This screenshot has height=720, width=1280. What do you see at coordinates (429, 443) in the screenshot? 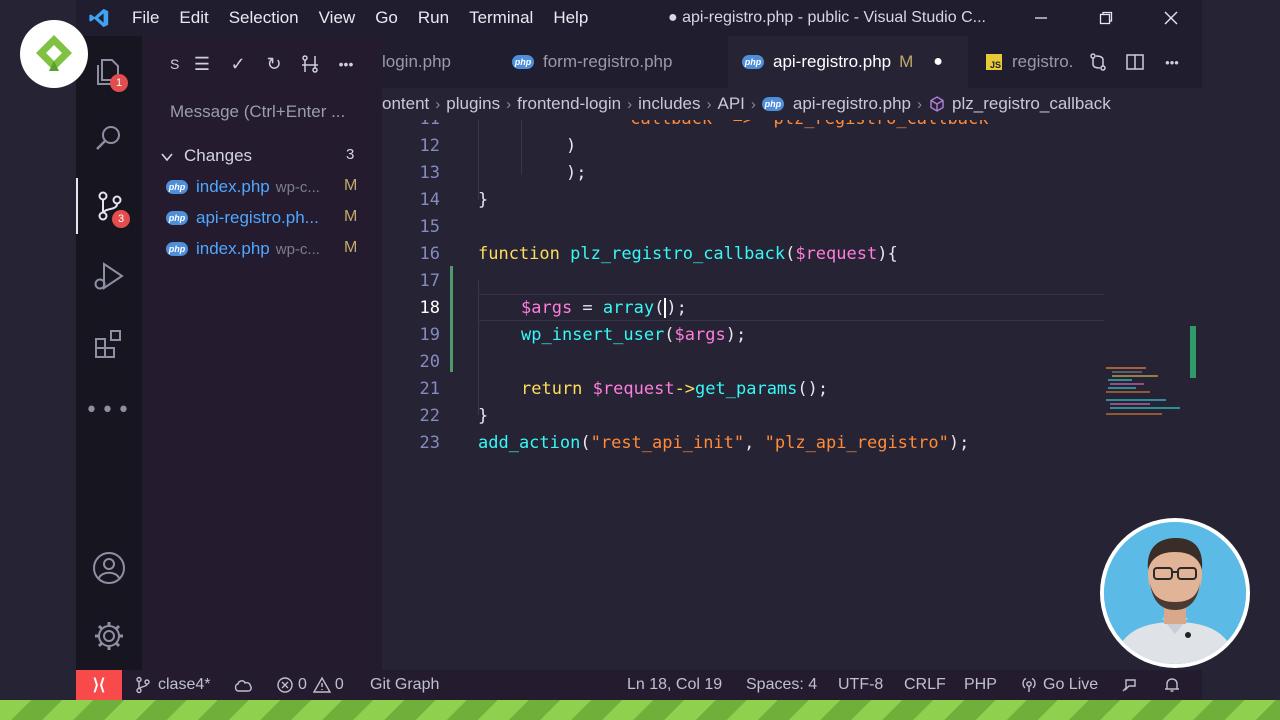
I see `line-number: 23` at bounding box center [429, 443].